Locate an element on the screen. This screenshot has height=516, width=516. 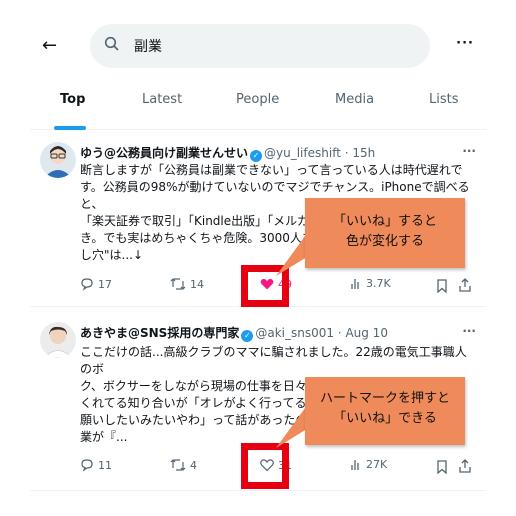
author-name: ゆう@公務員向け副業せんせい is located at coordinates (164, 153).